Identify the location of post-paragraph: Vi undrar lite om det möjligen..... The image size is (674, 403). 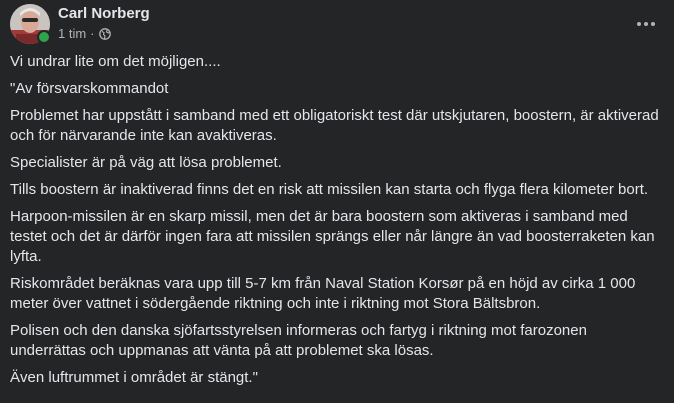
(115, 61).